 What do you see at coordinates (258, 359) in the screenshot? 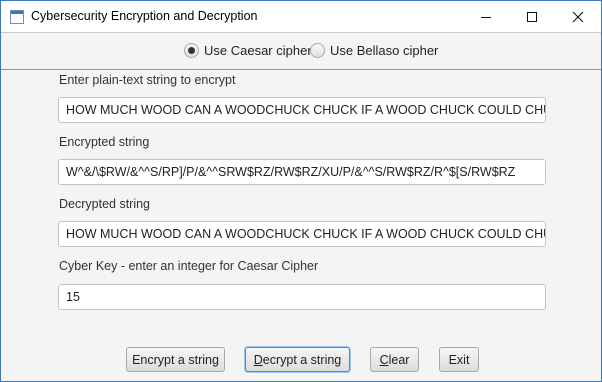
I see `decrypt-button-mnemonic: D` at bounding box center [258, 359].